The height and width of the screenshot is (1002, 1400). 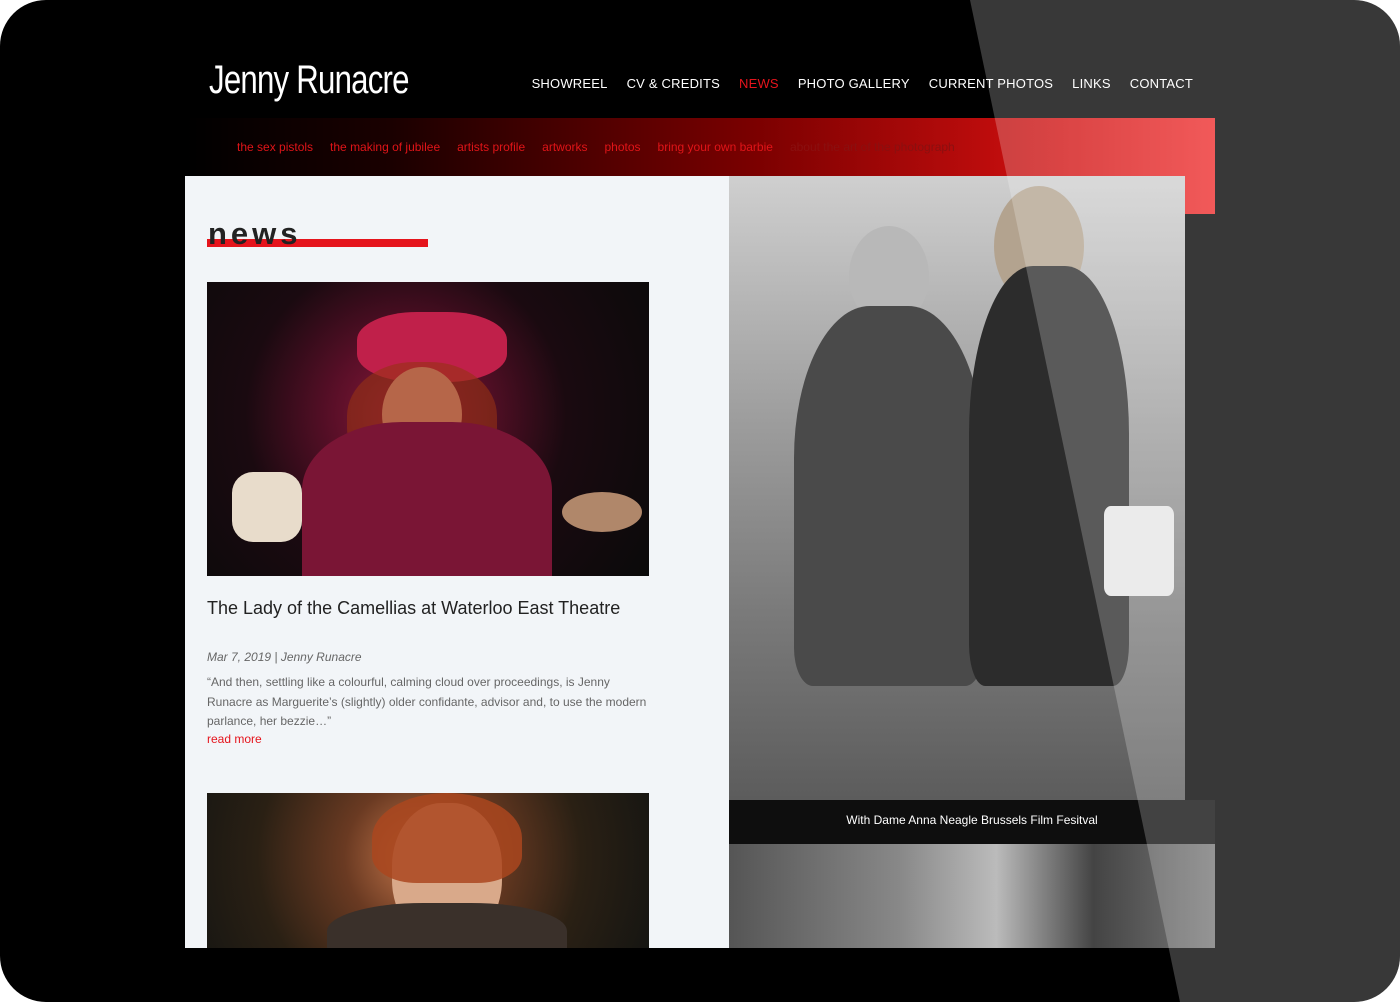 I want to click on site-logo: Jenny Runacre, so click(x=309, y=80).